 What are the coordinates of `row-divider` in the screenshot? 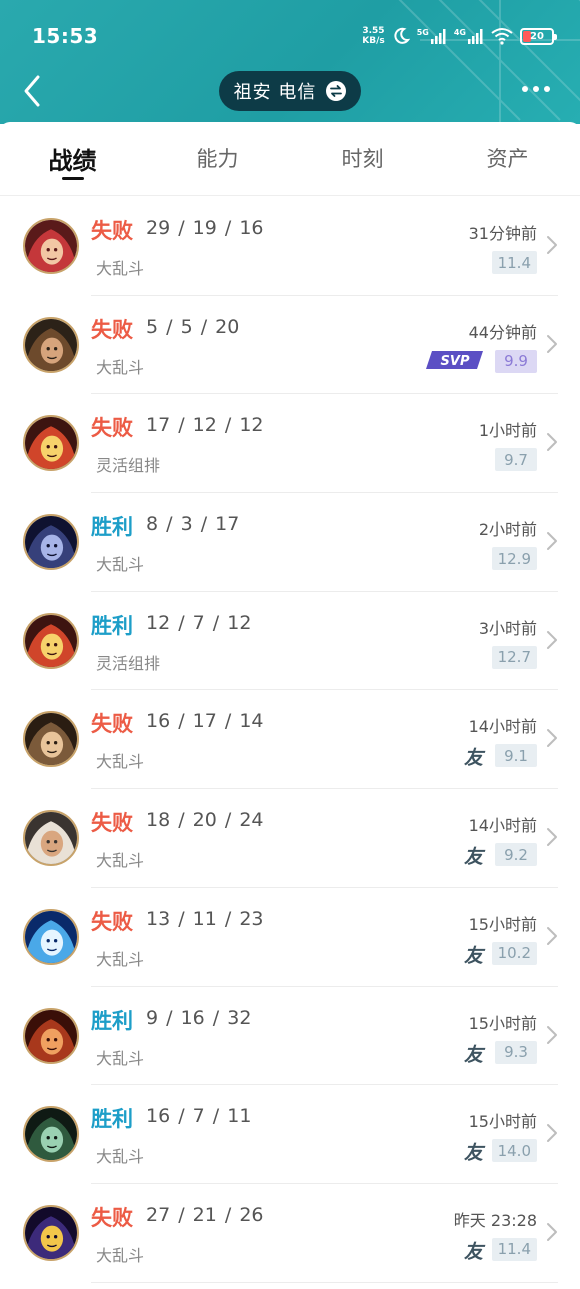 It's located at (324, 1282).